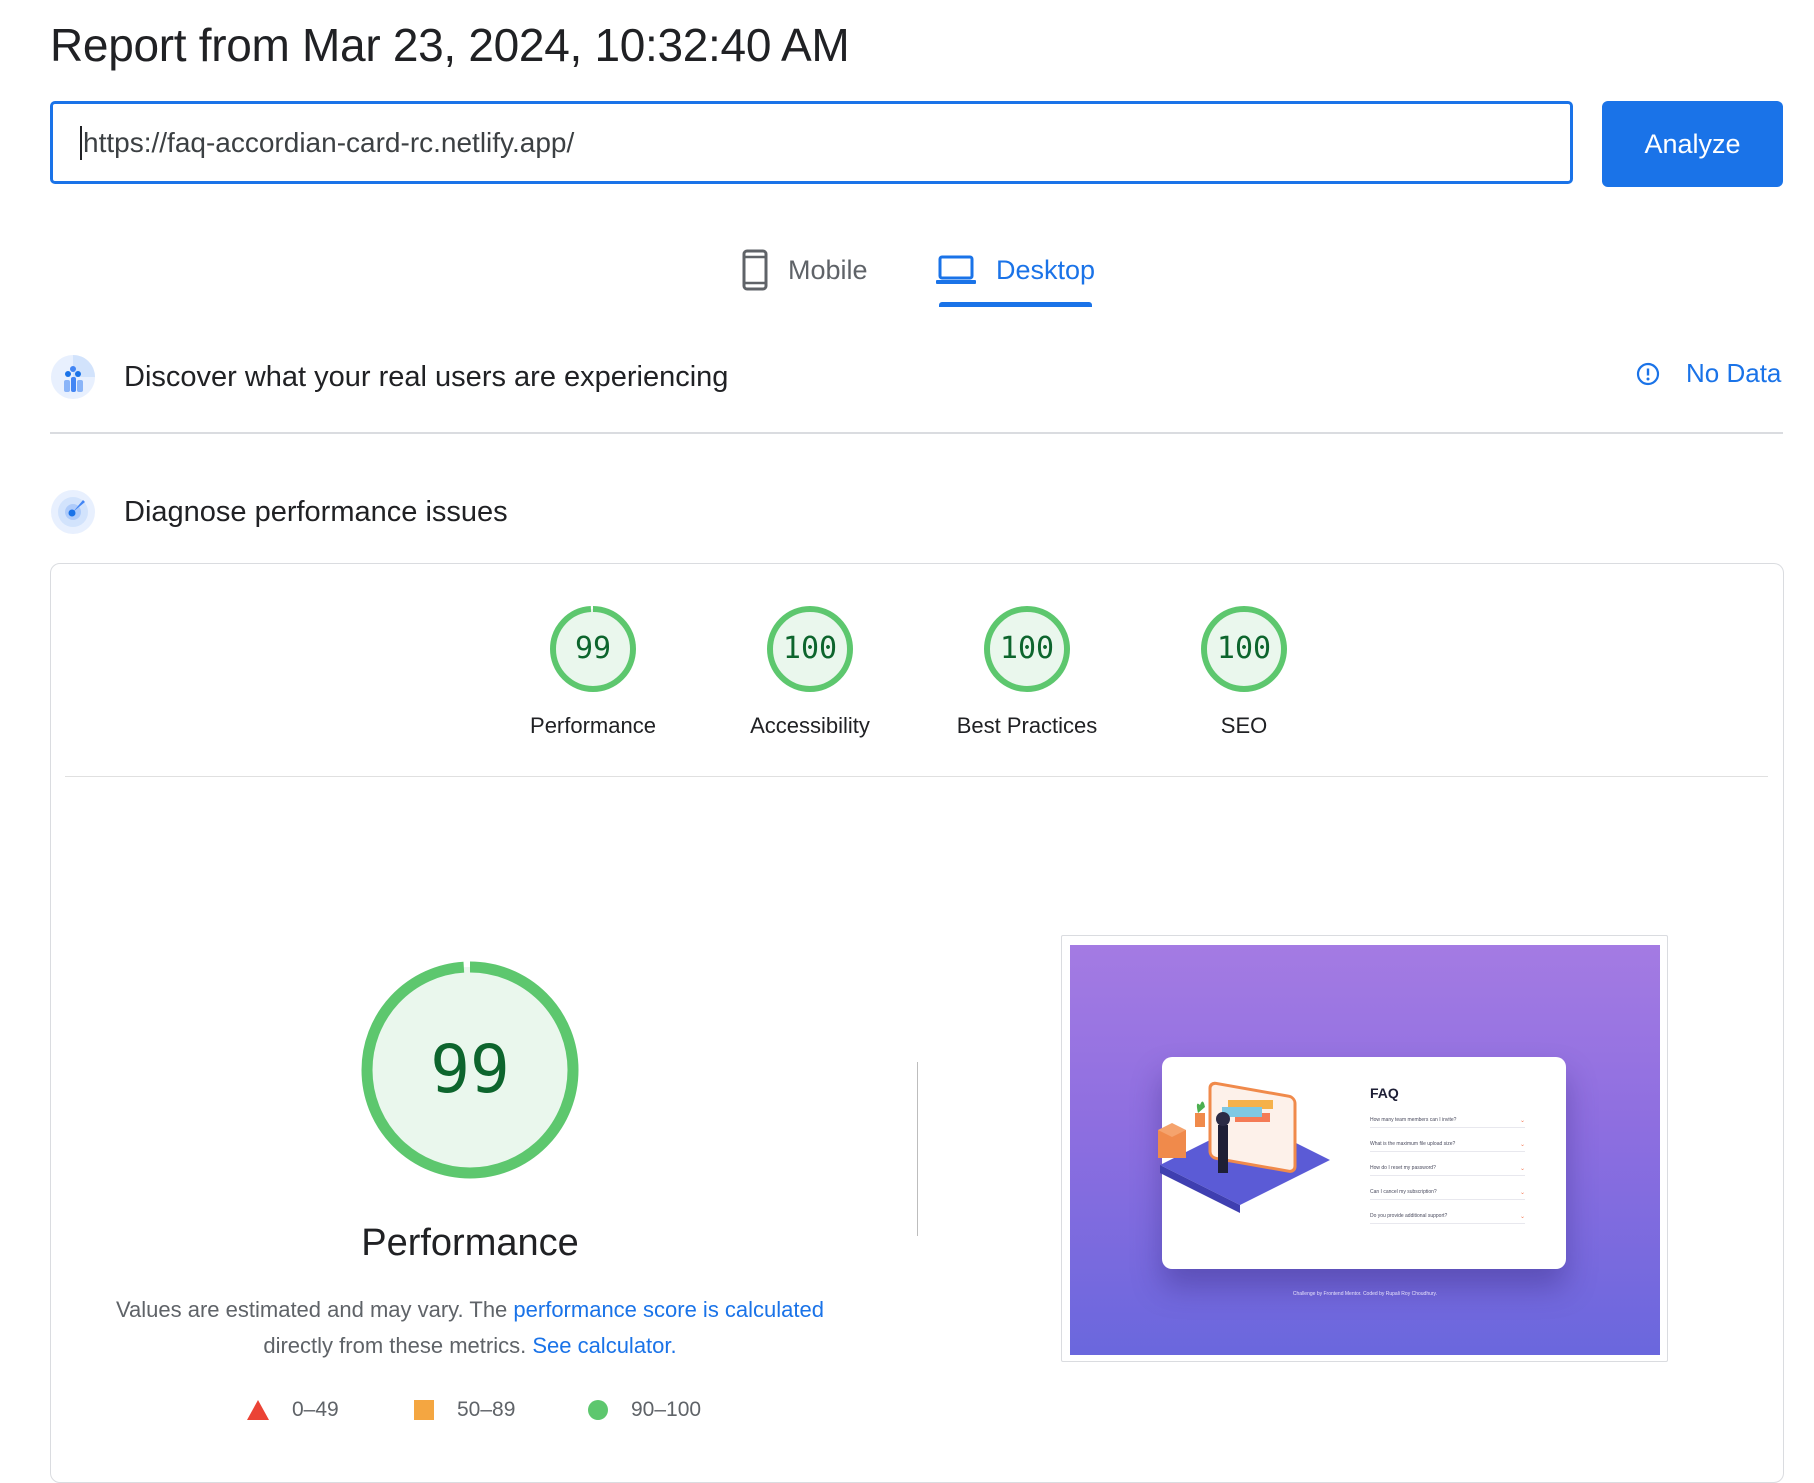 This screenshot has height=1483, width=1814. What do you see at coordinates (956, 269) in the screenshot?
I see `laptop-icon` at bounding box center [956, 269].